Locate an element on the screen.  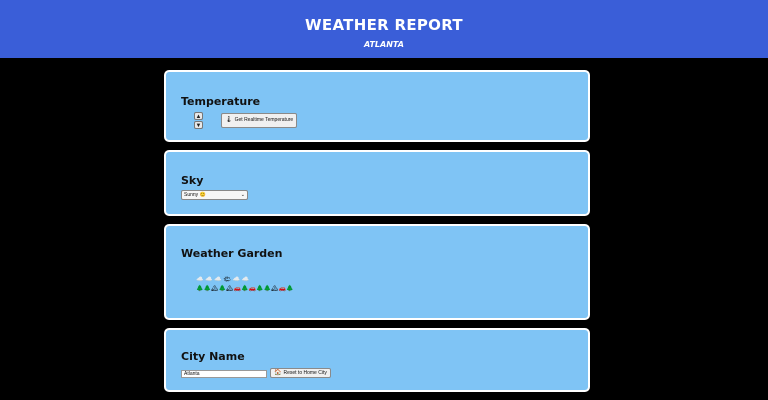
temperature-controls: ▲ ▼ is located at coordinates (199, 121).